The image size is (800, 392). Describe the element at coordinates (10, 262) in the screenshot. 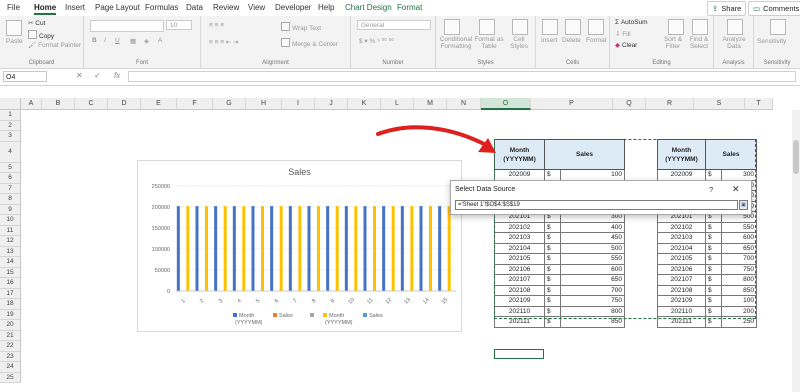

I see `row-header-14: 14` at that location.